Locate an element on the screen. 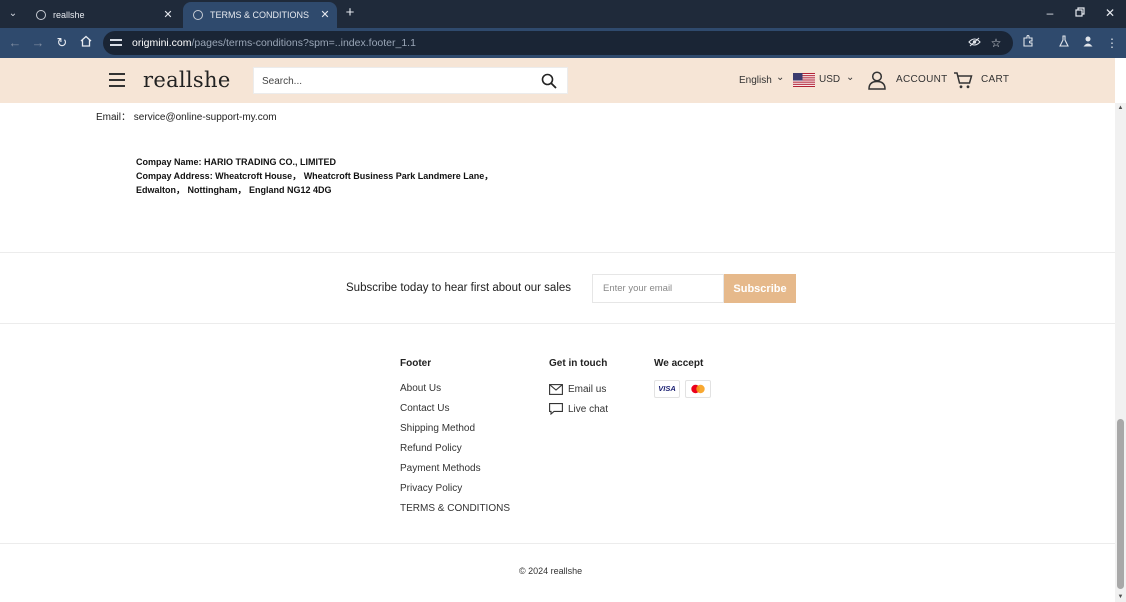  site-settings-icon is located at coordinates (117, 43).